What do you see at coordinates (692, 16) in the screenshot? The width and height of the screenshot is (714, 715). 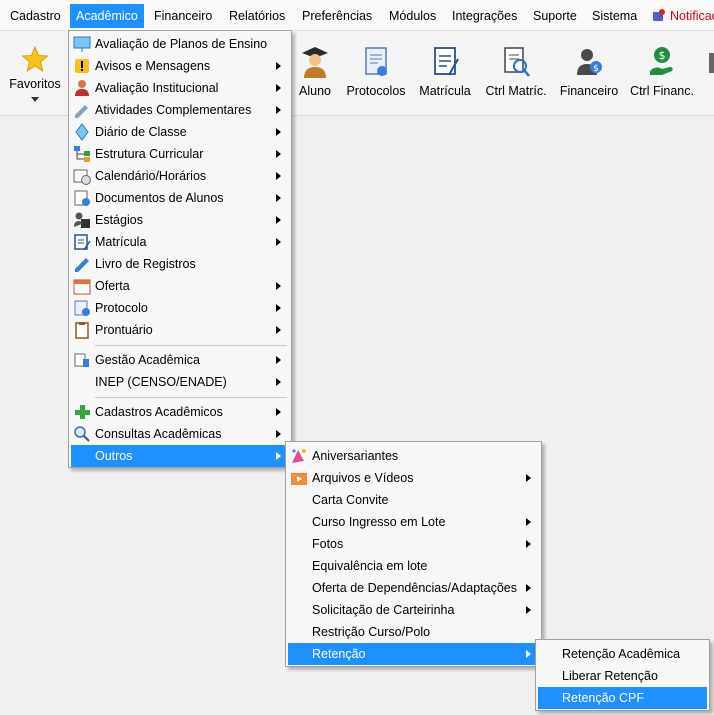 I see `notifications-link: Notificações` at bounding box center [692, 16].